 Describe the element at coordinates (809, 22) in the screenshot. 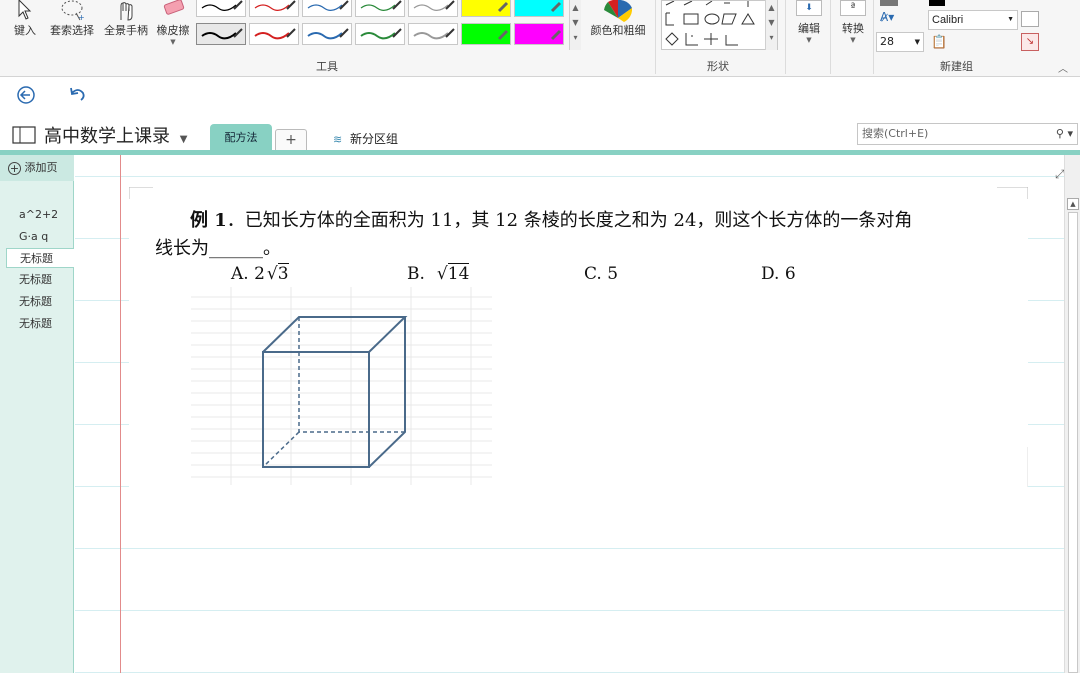

I see `edit-button: ⬇ 编辑 ▼` at that location.